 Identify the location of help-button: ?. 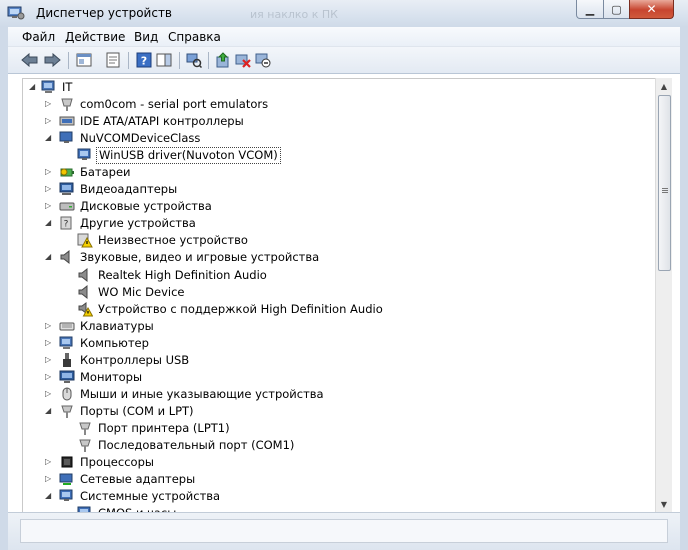
(144, 60).